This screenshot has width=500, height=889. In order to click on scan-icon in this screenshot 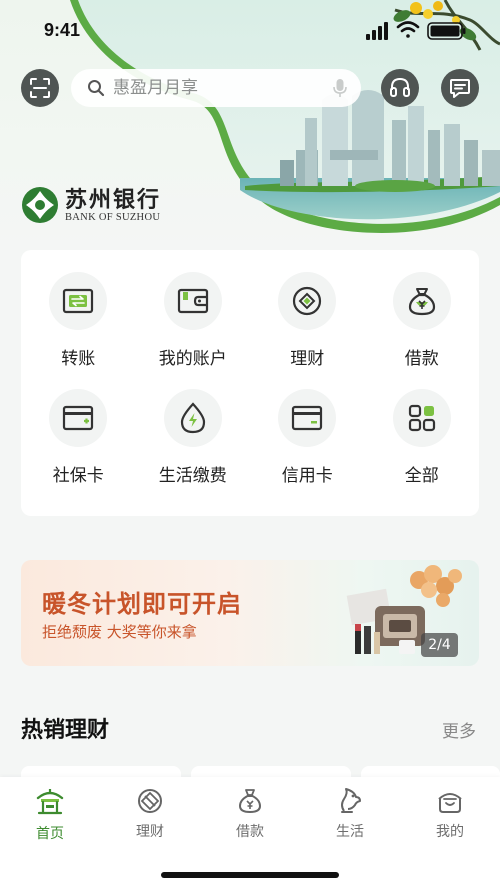, I will do `click(40, 88)`.